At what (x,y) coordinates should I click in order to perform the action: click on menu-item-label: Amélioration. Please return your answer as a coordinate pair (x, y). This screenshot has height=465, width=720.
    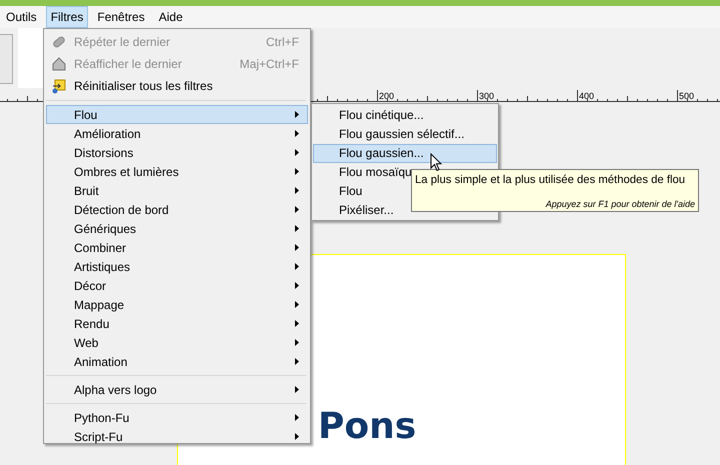
    Looking at the image, I should click on (107, 133).